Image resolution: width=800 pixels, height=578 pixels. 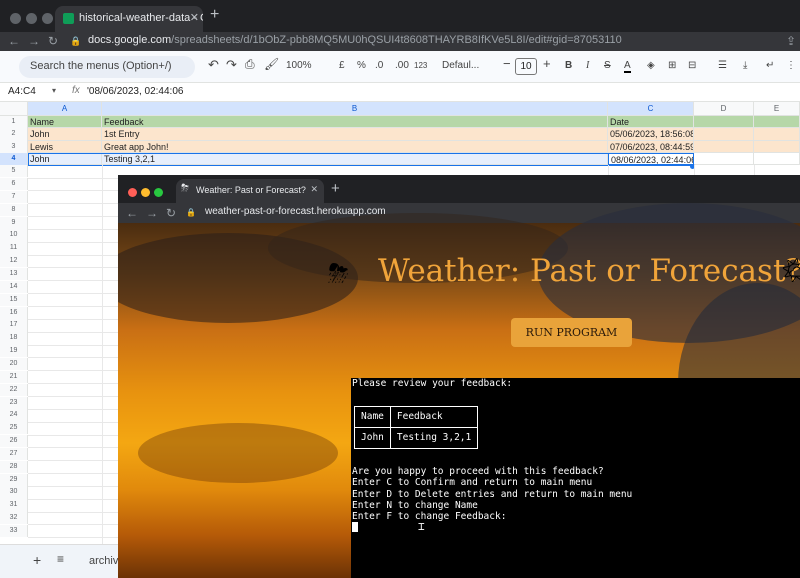 I want to click on app-browser-tab: ⛈ Weather: Past or Forecast? ✕, so click(x=250, y=191).